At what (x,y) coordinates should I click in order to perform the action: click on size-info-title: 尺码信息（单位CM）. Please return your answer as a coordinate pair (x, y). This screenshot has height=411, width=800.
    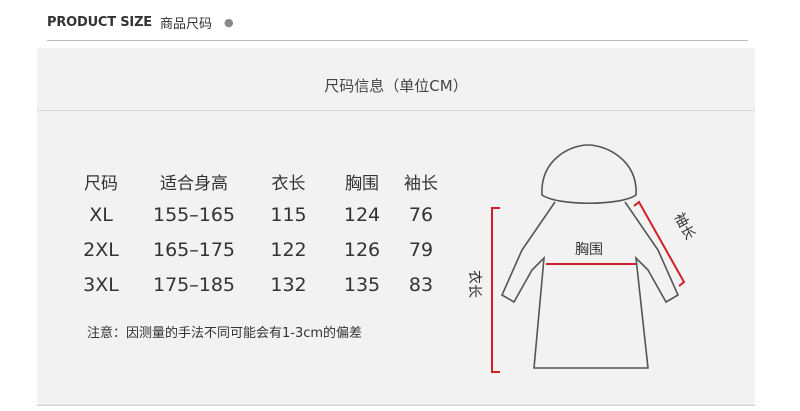
    Looking at the image, I should click on (396, 86).